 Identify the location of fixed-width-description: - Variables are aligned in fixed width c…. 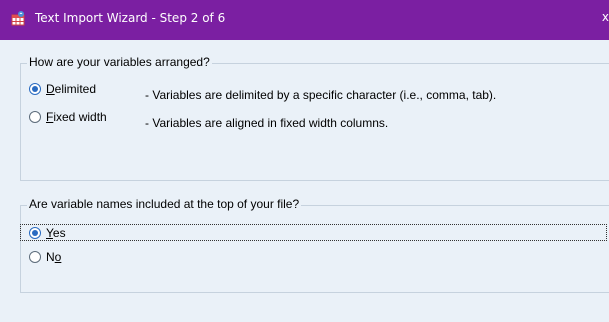
(267, 123).